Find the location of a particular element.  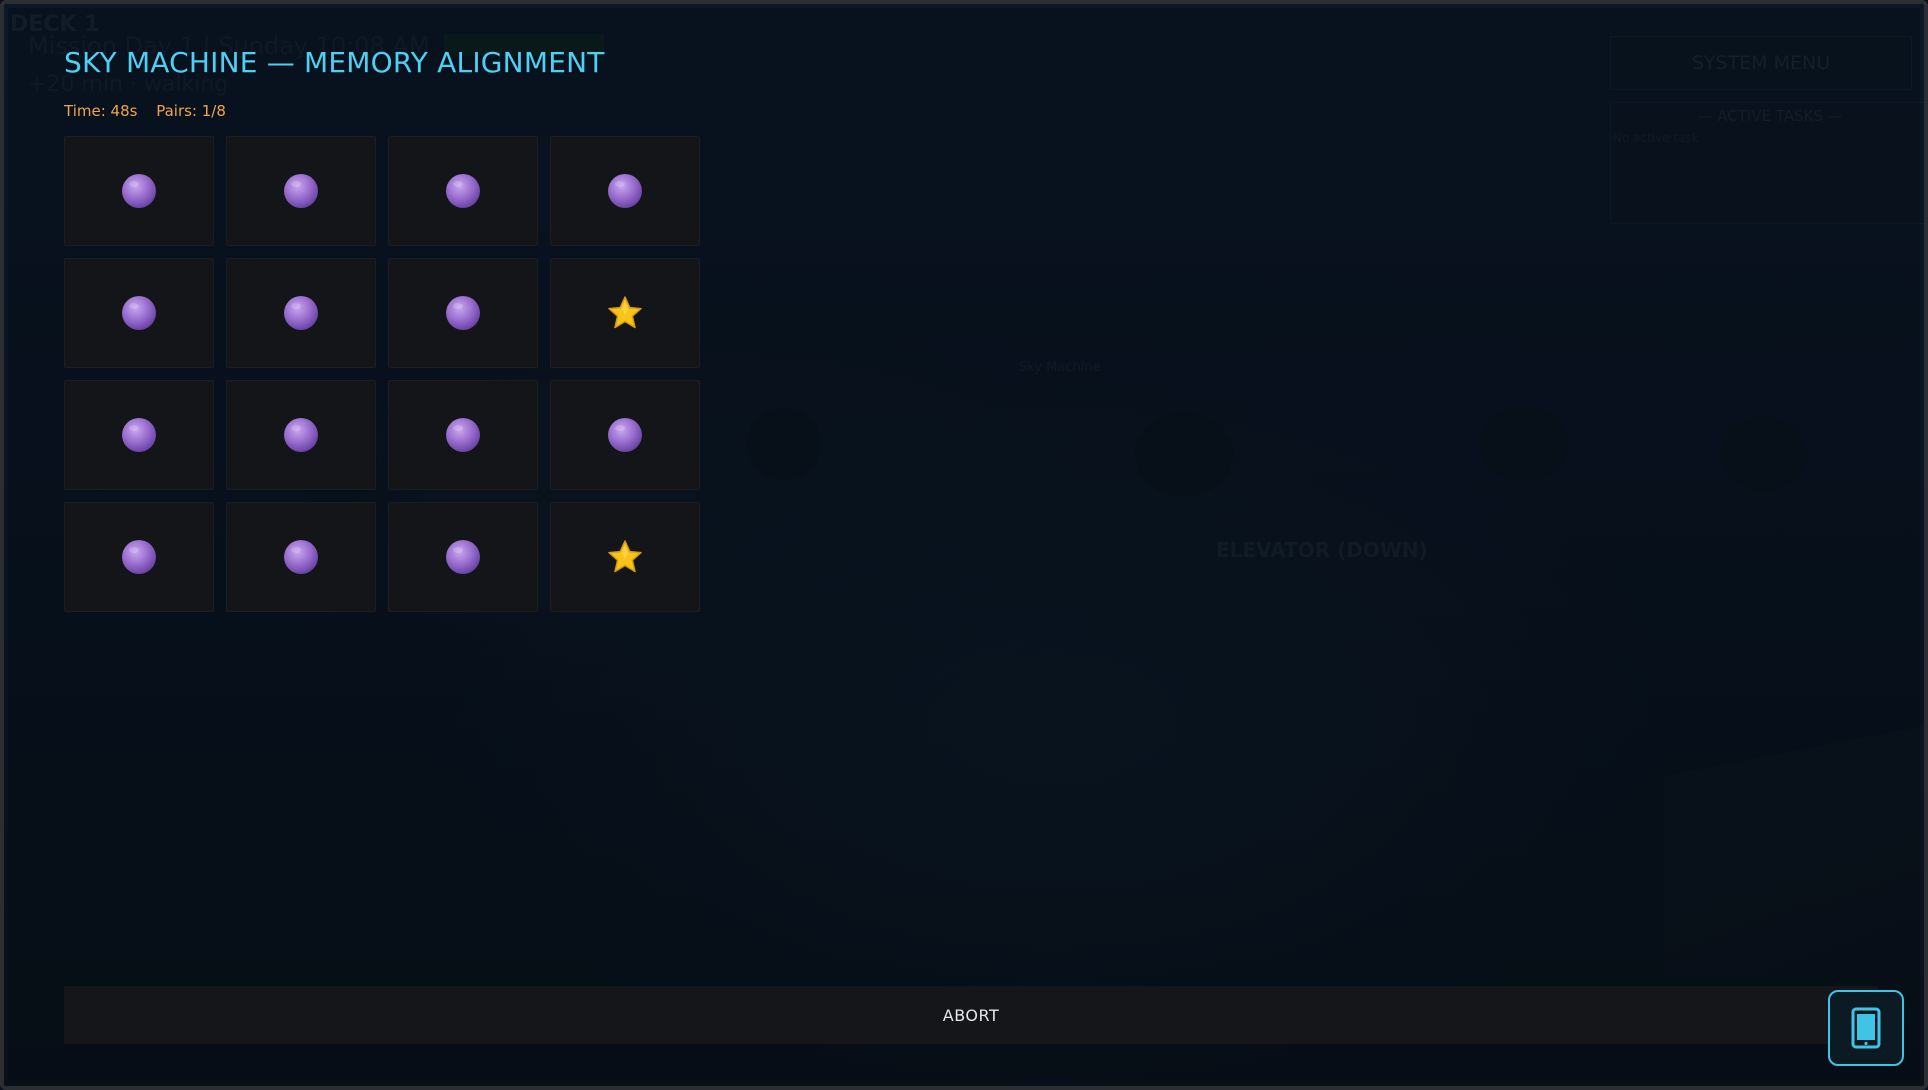

pairs-counter: Pairs: 1/8 is located at coordinates (191, 111).